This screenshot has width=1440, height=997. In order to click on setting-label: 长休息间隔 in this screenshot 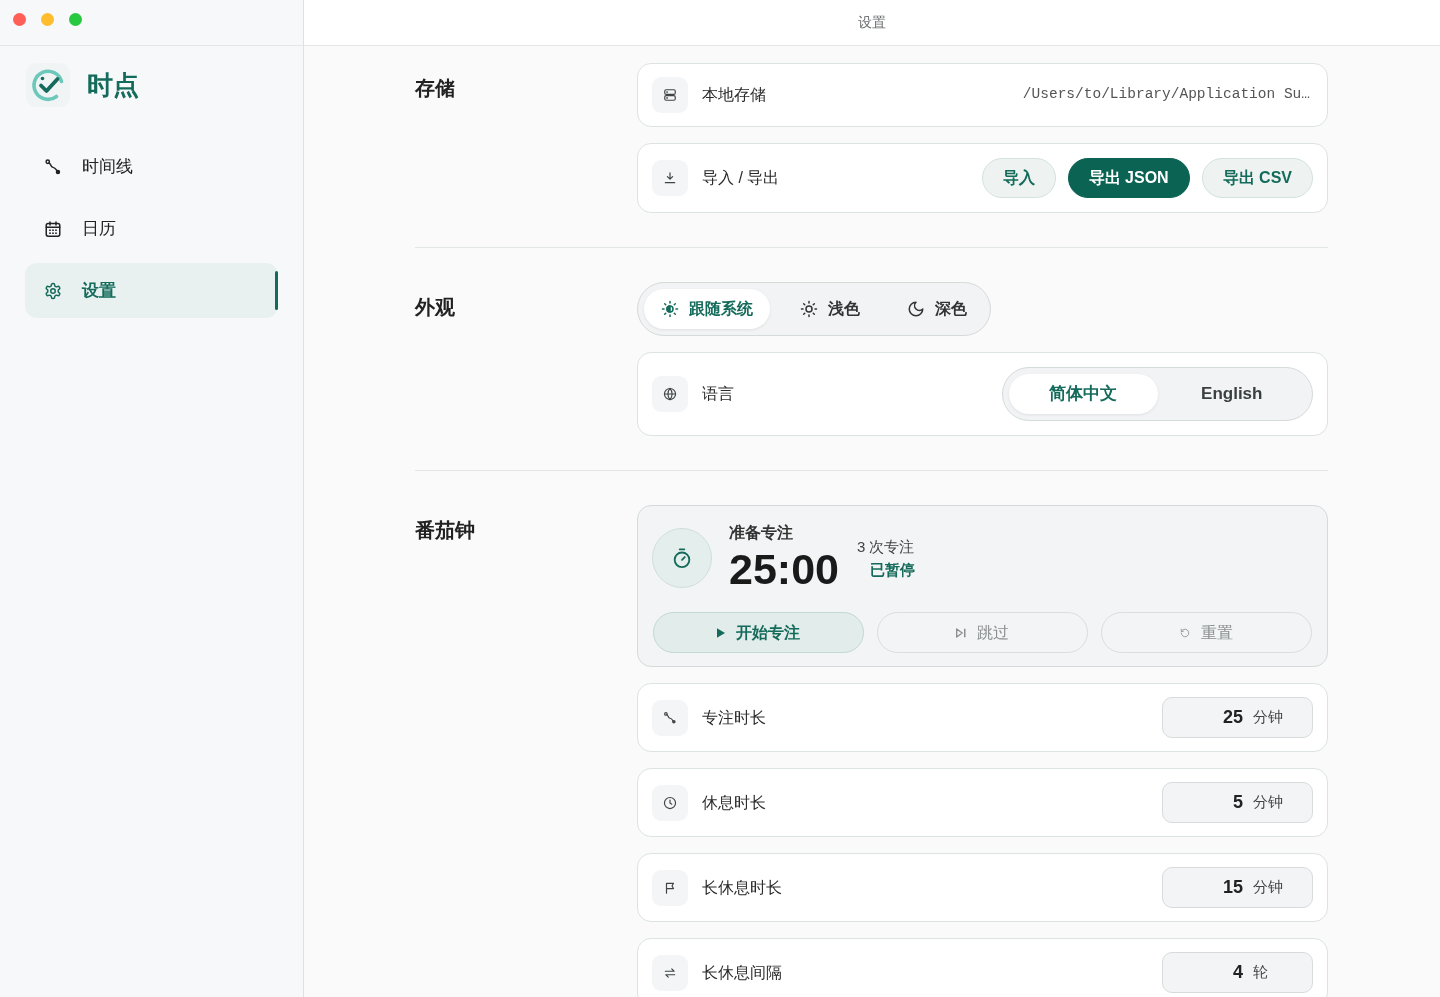, I will do `click(742, 972)`.